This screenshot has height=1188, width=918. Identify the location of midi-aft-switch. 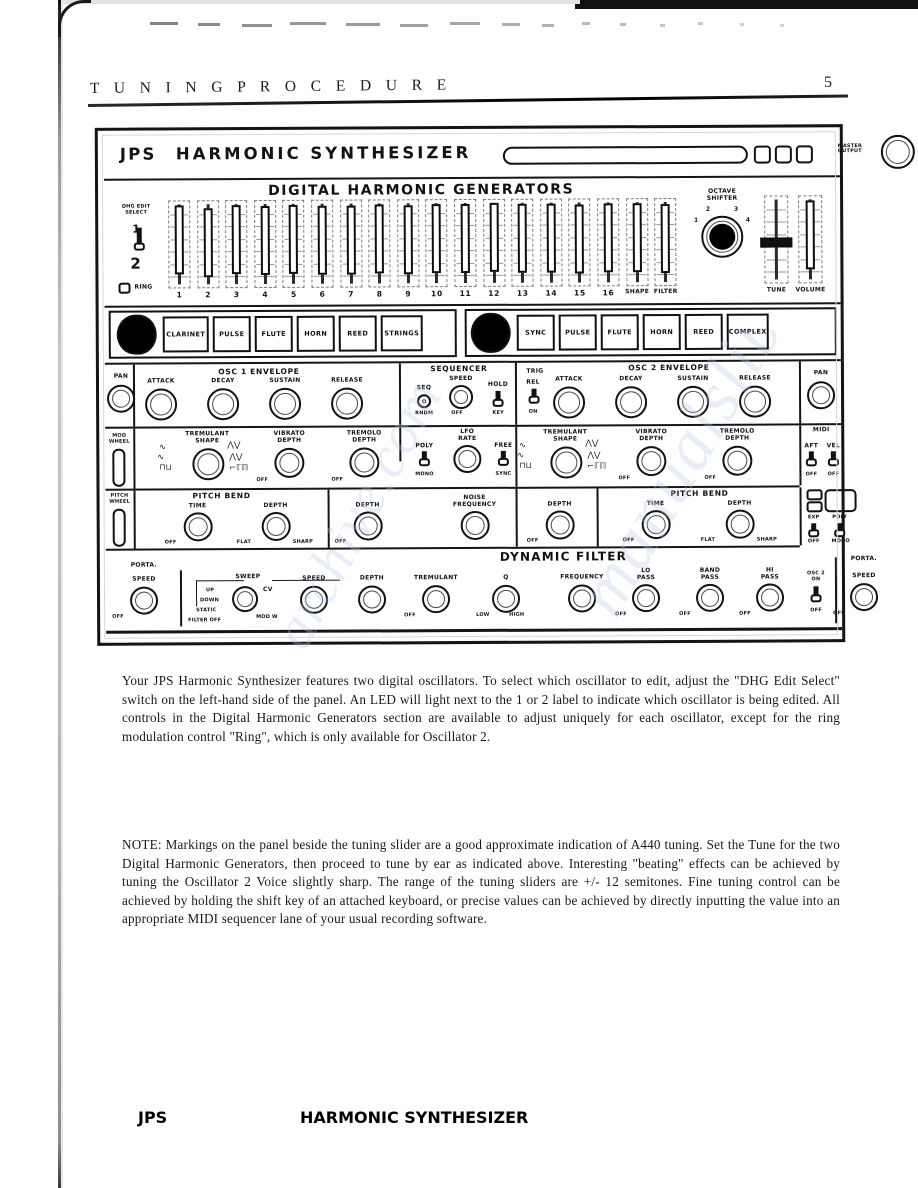
(811, 461).